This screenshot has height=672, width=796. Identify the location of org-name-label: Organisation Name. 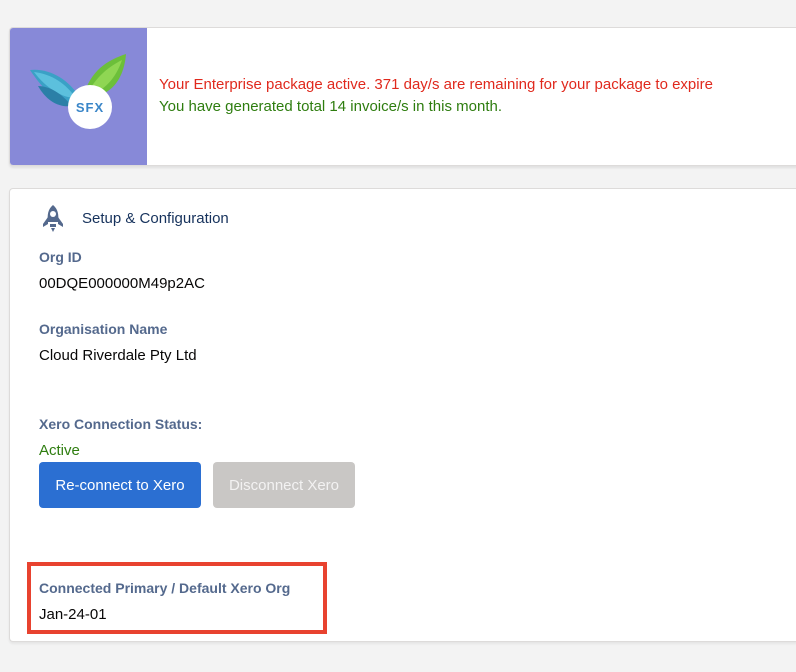
(103, 329).